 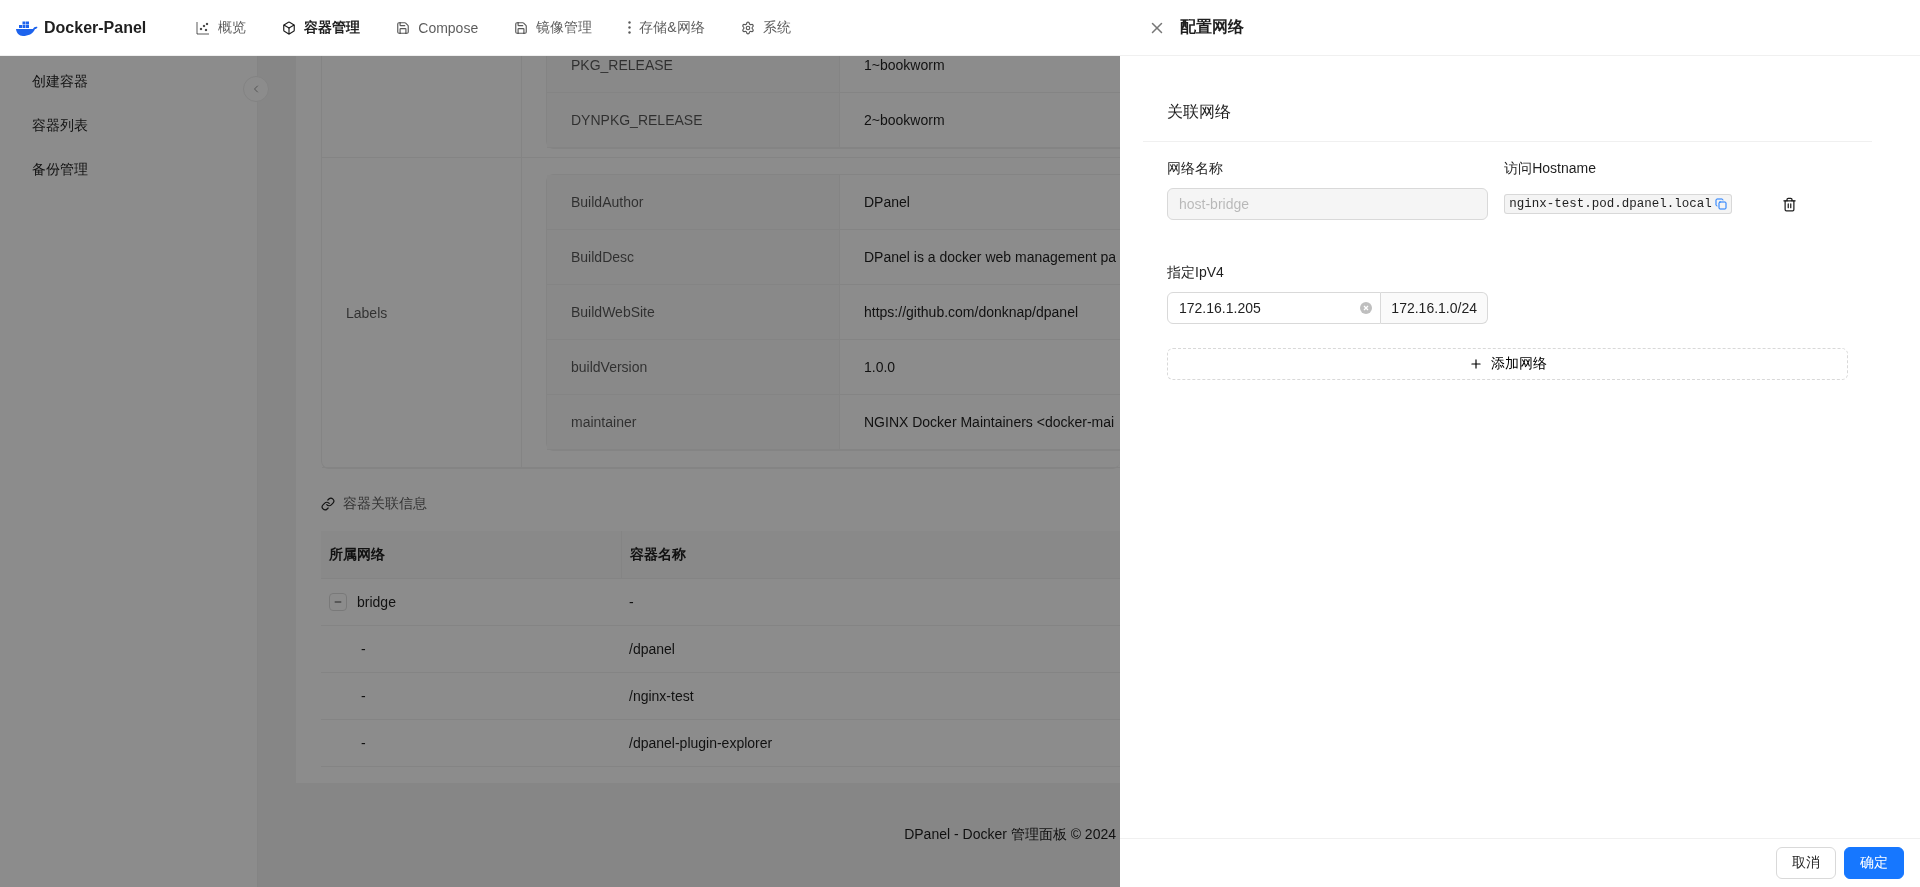 What do you see at coordinates (1212, 27) in the screenshot?
I see `drawer-title: 配置网络` at bounding box center [1212, 27].